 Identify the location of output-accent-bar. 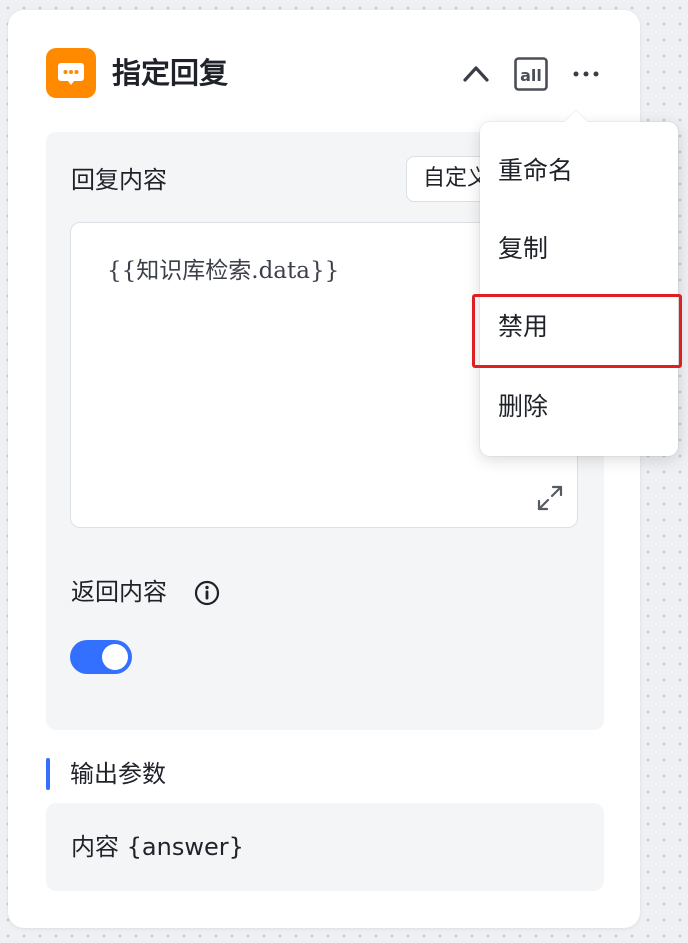
(48, 774).